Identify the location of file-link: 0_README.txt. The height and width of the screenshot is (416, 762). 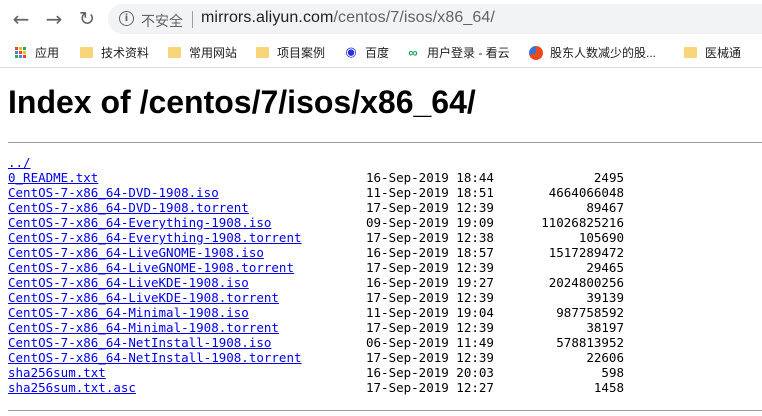
(53, 177).